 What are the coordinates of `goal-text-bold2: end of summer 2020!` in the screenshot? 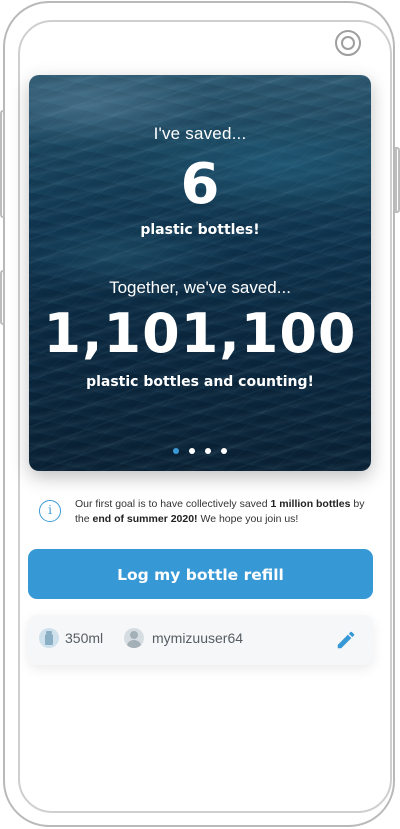 It's located at (145, 519).